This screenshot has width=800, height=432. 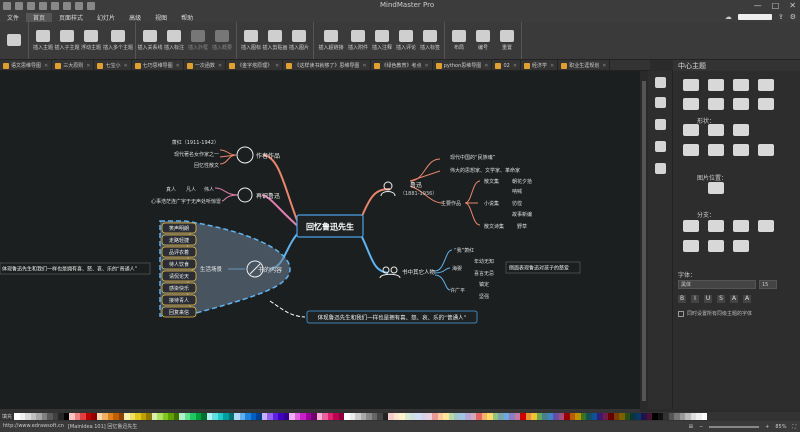 I want to click on doc-tab: 七宝小 ✕, so click(x=113, y=65).